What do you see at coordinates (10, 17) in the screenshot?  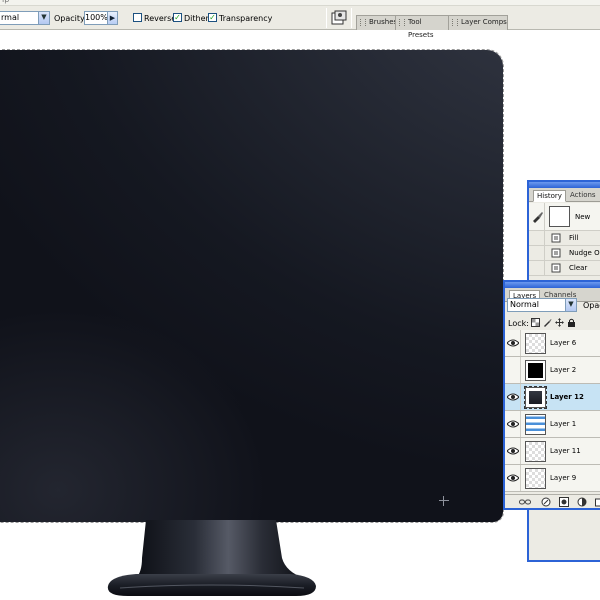 I see `gradient-mode-value: rmal` at bounding box center [10, 17].